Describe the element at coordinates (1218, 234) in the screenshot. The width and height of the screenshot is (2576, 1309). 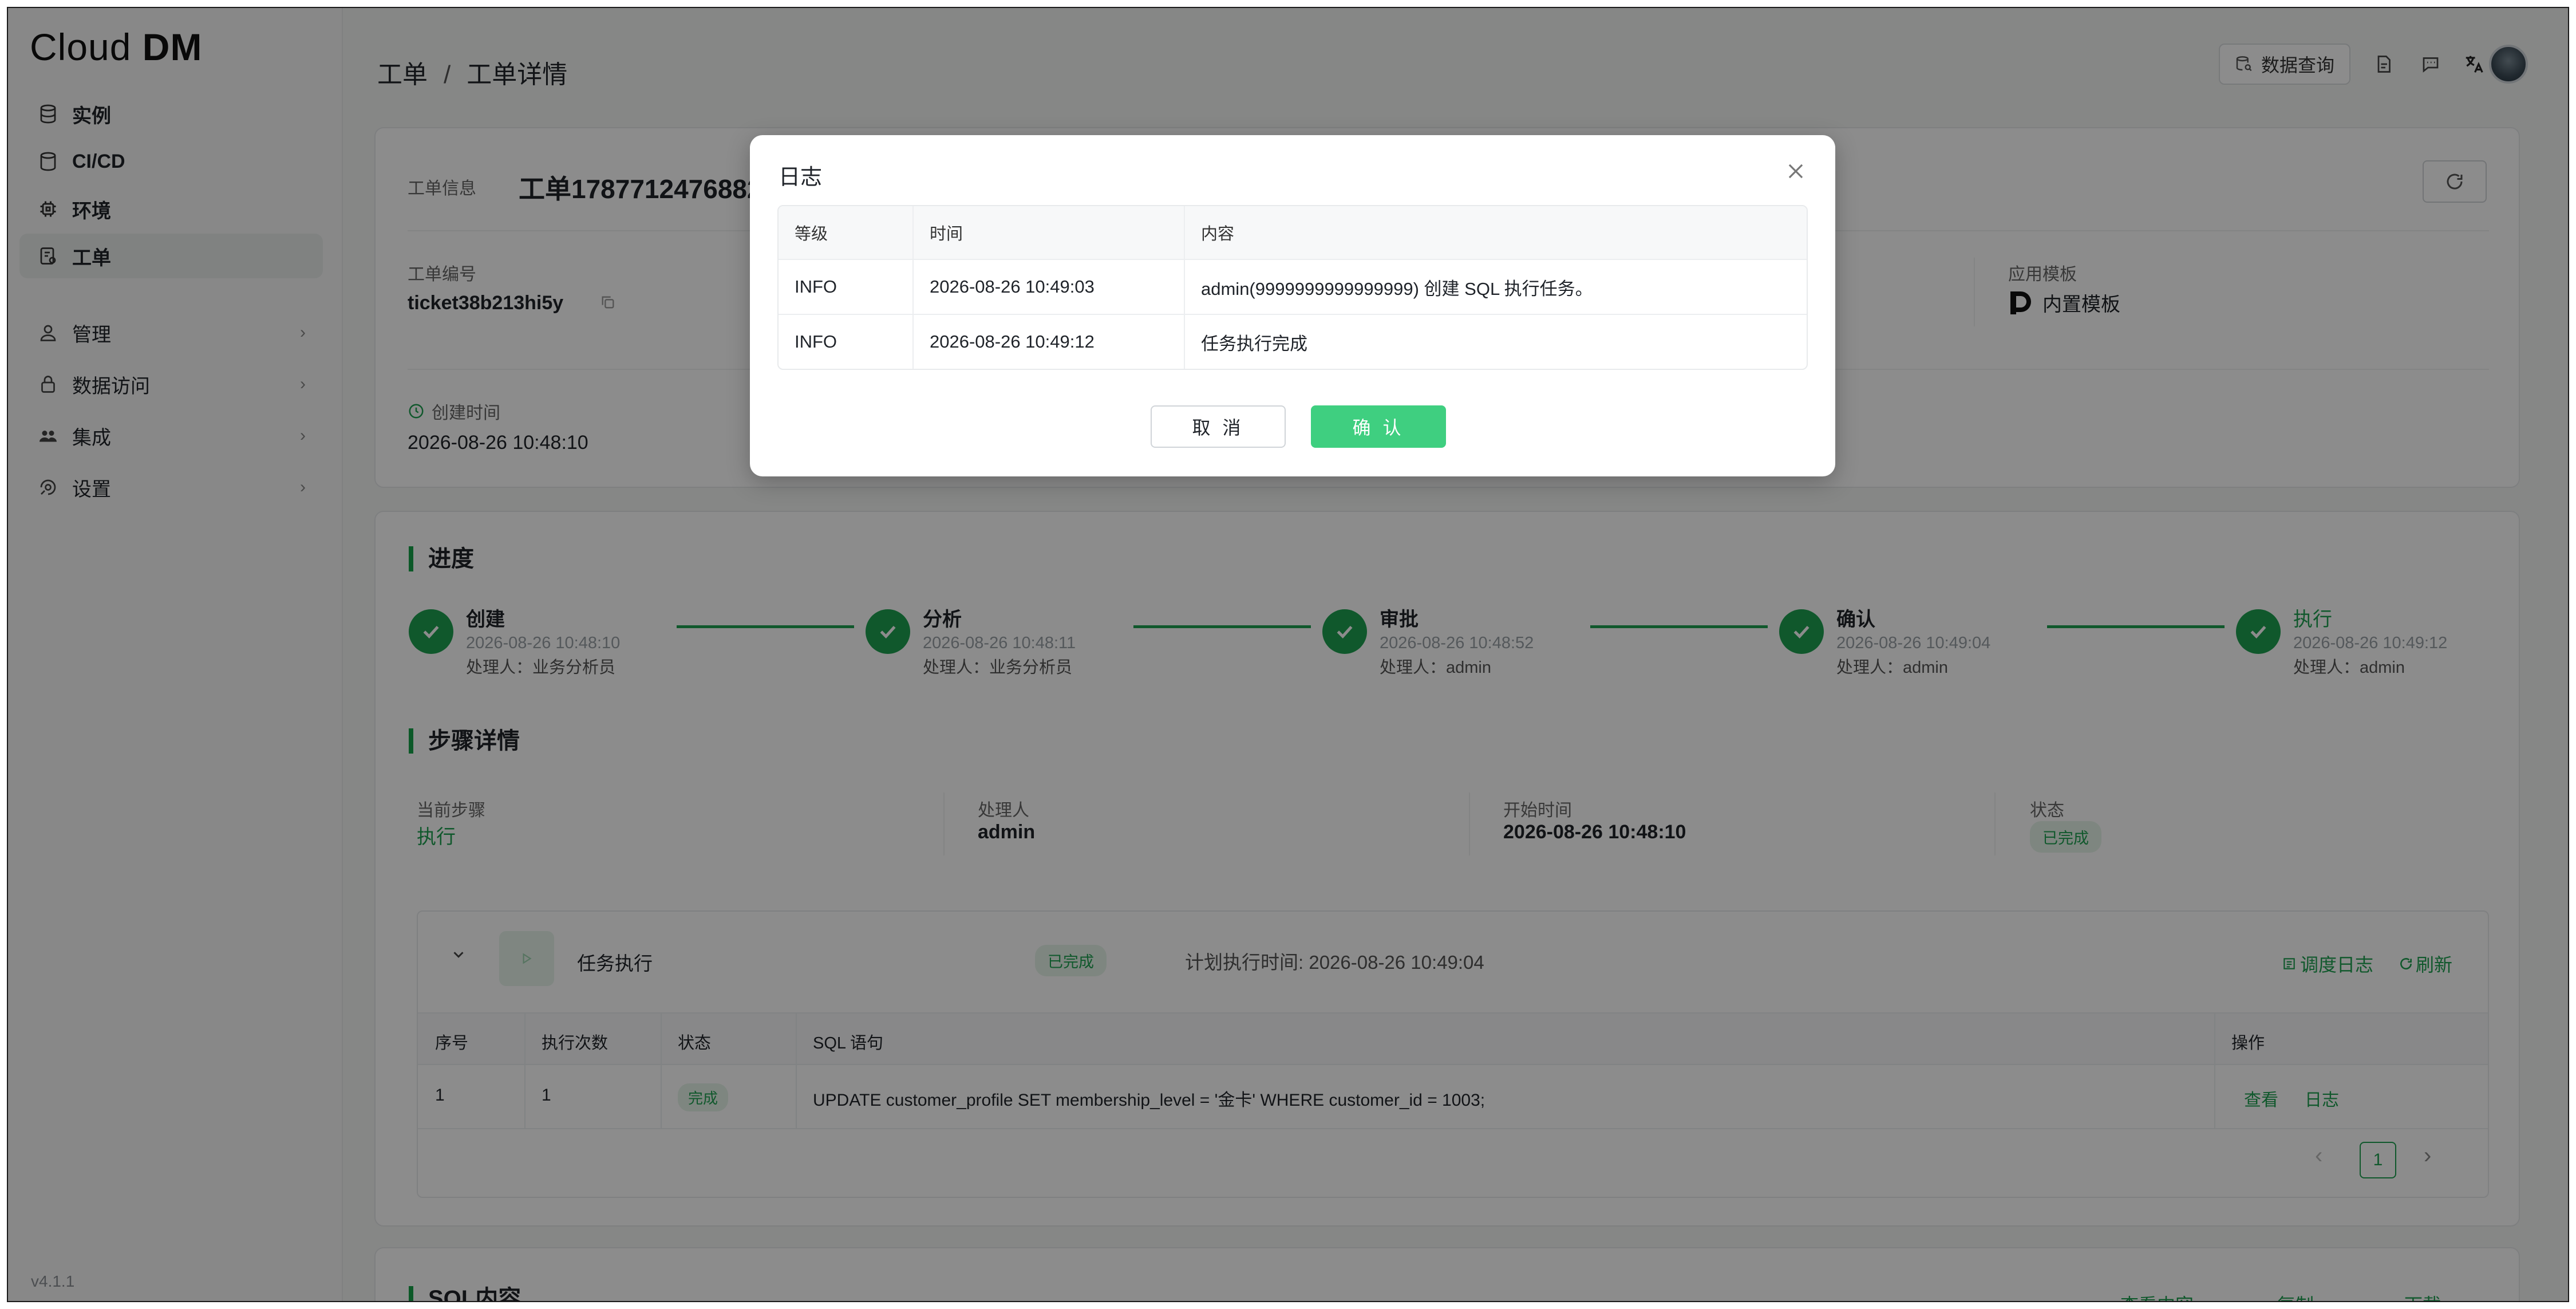
I see `col-content: 内容` at that location.